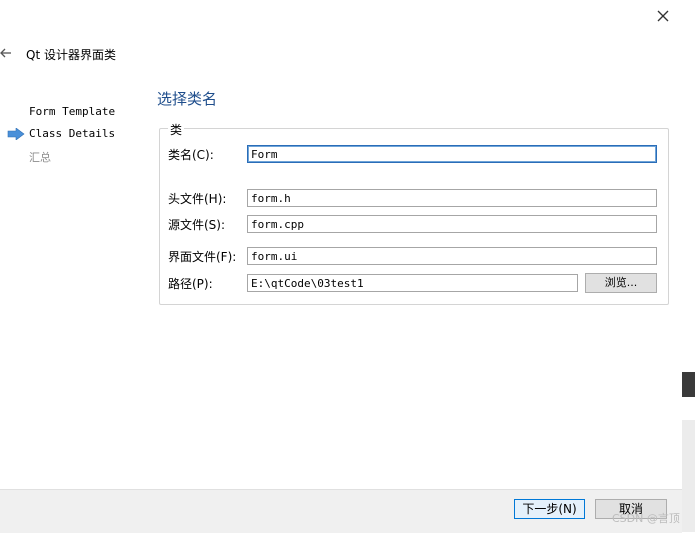  Describe the element at coordinates (452, 224) in the screenshot. I see `source-file-input: form.cpp` at that location.